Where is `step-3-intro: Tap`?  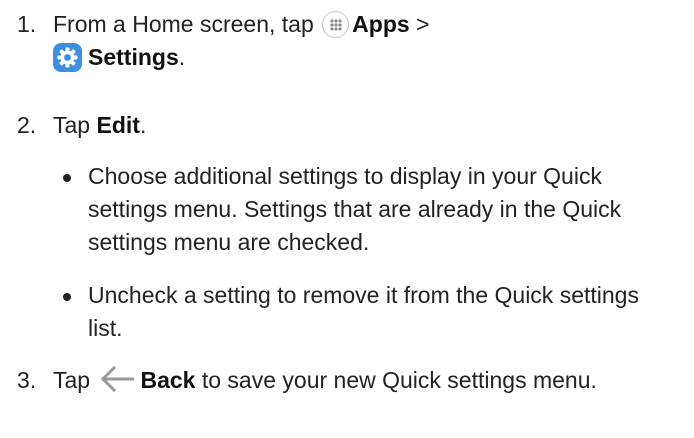 step-3-intro: Tap is located at coordinates (75, 380).